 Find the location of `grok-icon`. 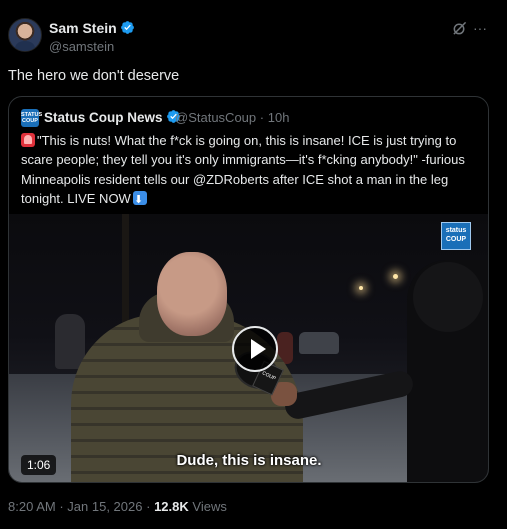

grok-icon is located at coordinates (459, 28).